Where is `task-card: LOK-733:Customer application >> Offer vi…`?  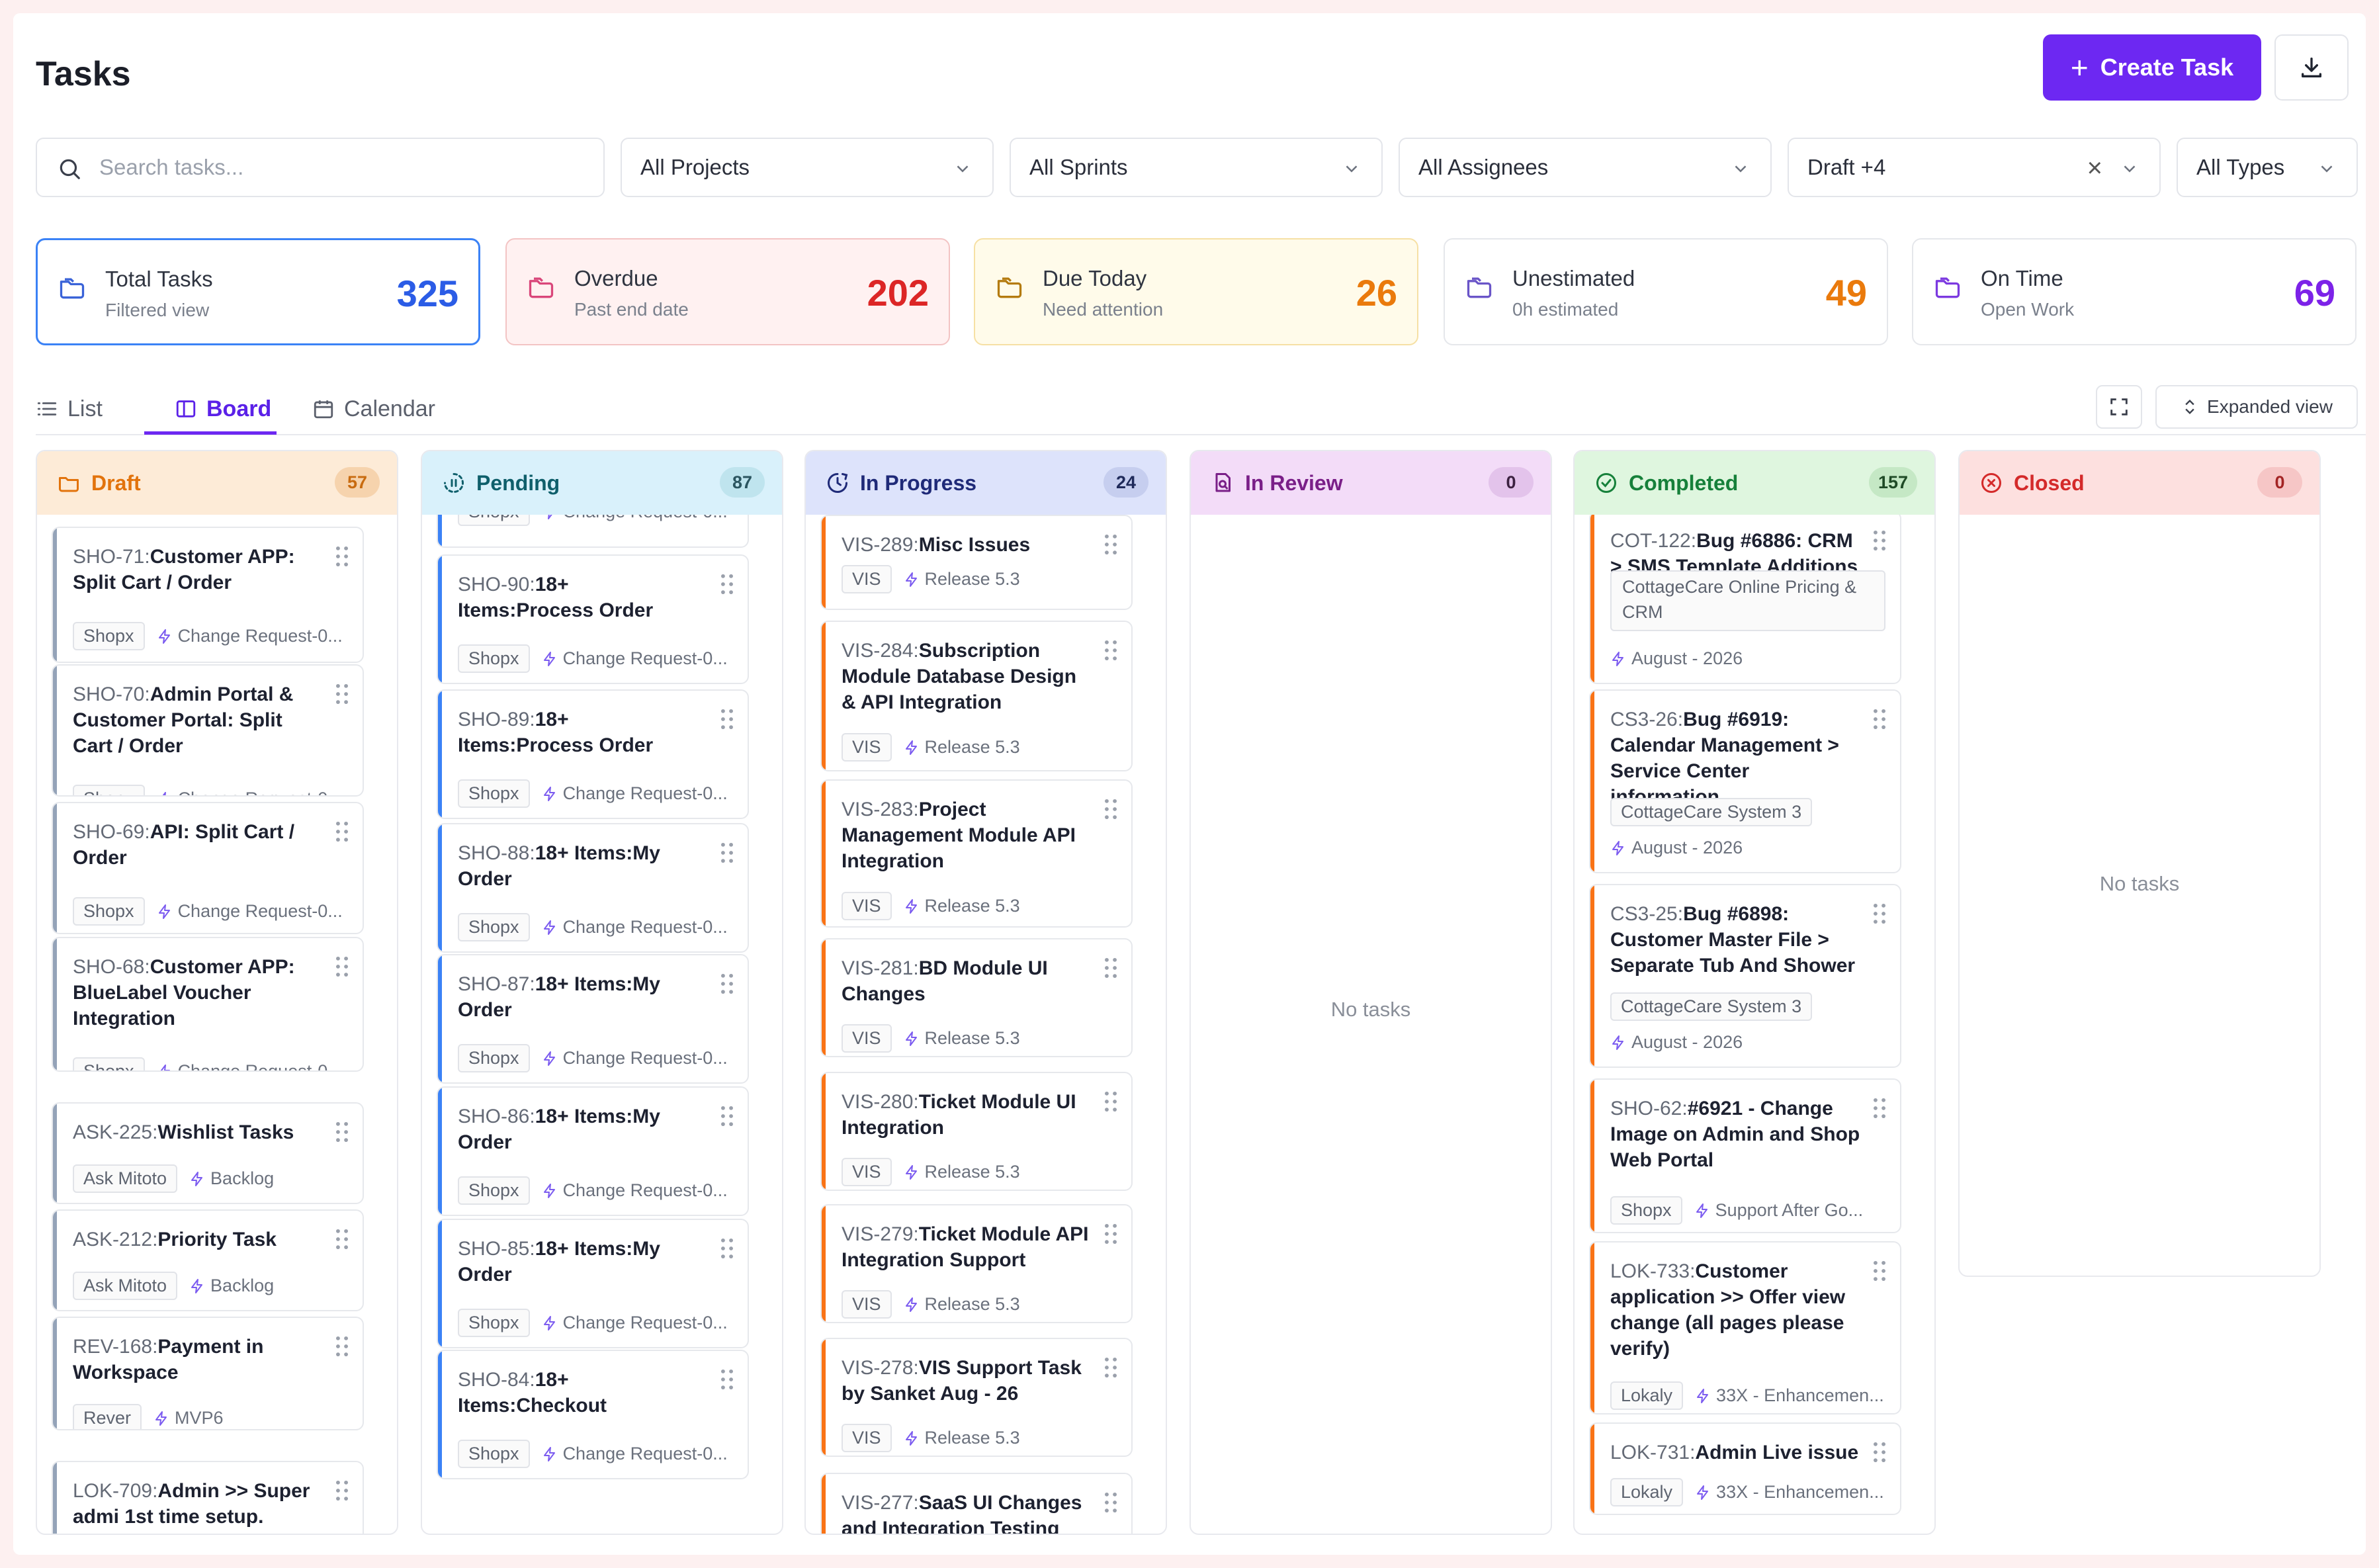 task-card: LOK-733:Customer application >> Offer vi… is located at coordinates (1745, 1328).